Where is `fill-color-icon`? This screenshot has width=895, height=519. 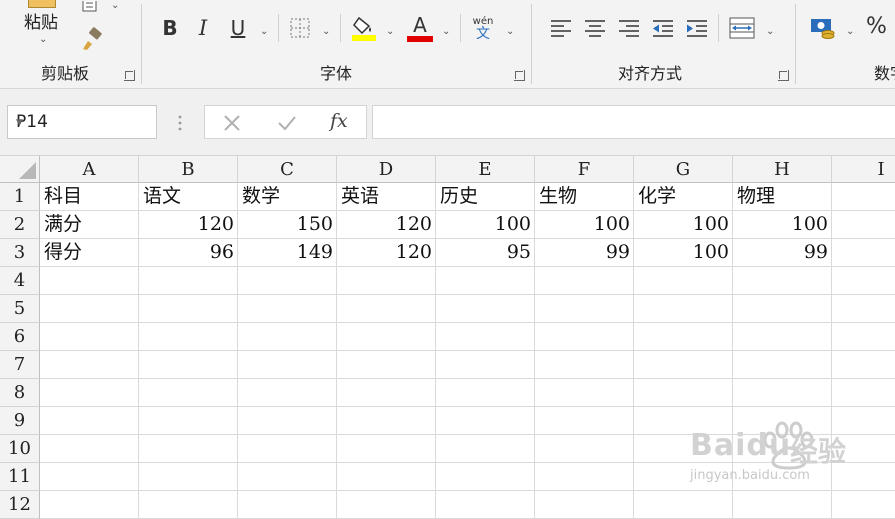 fill-color-icon is located at coordinates (364, 28).